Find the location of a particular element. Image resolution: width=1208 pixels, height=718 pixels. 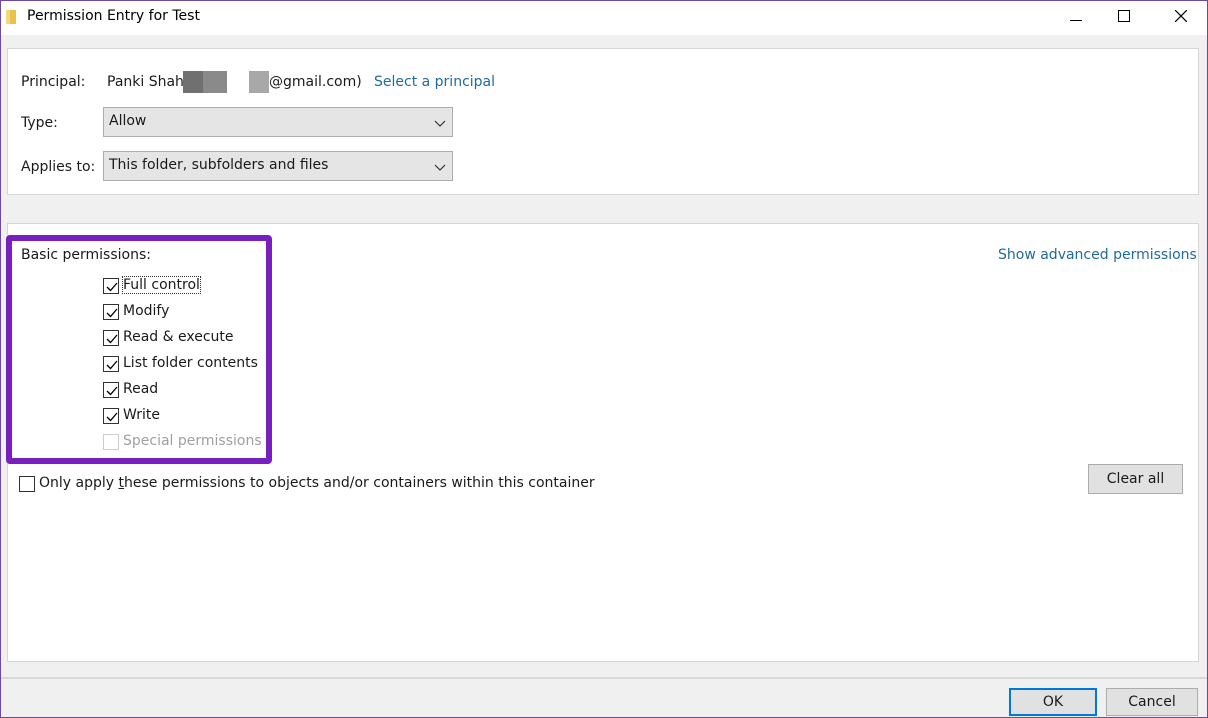

permission-label: Write is located at coordinates (141, 415).